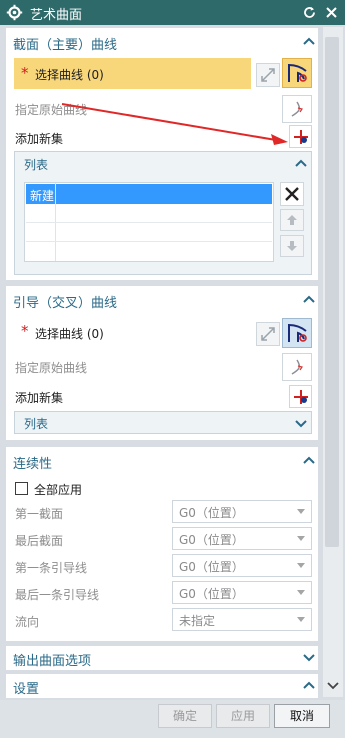  I want to click on reset-icon, so click(309, 12).